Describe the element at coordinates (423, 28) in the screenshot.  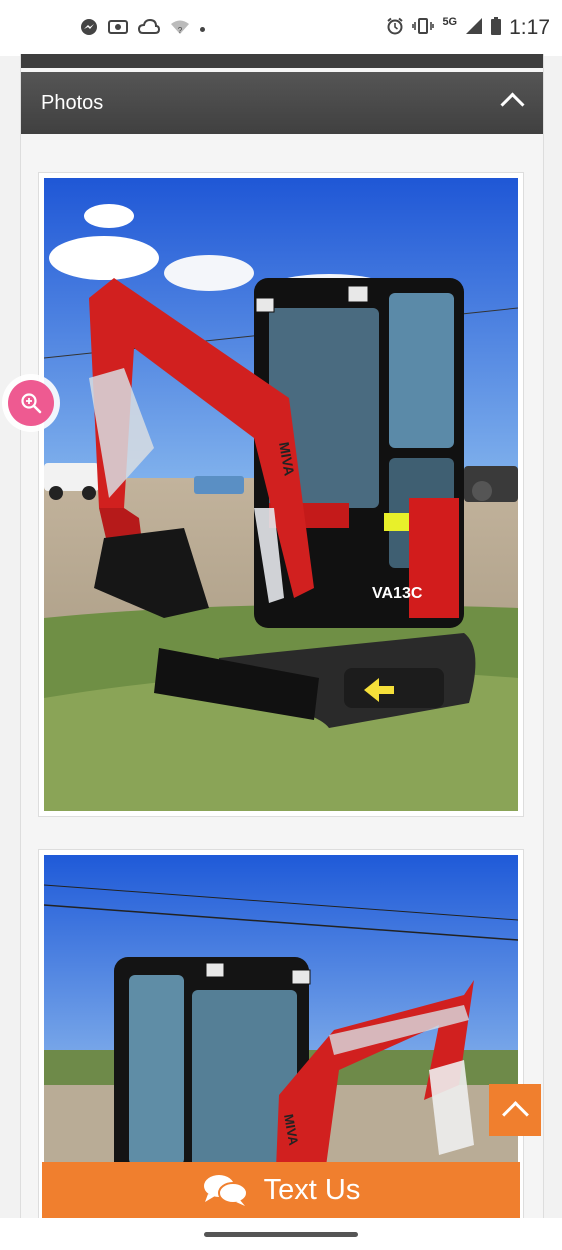
I see `vibrate-icon` at that location.